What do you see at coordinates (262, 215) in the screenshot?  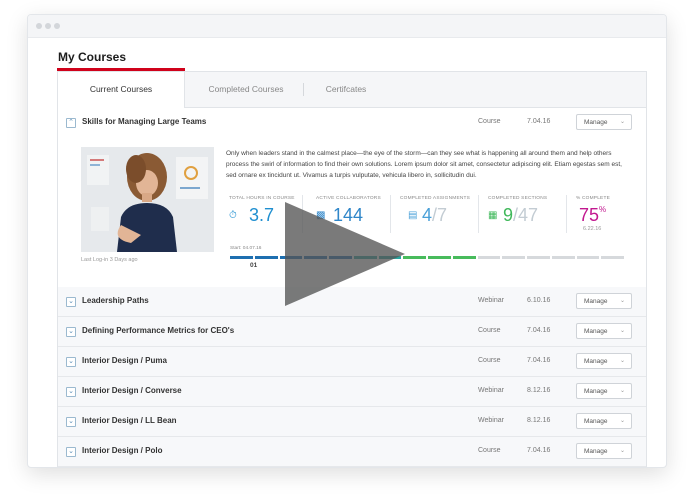 I see `stat-hours-value: 3.7` at bounding box center [262, 215].